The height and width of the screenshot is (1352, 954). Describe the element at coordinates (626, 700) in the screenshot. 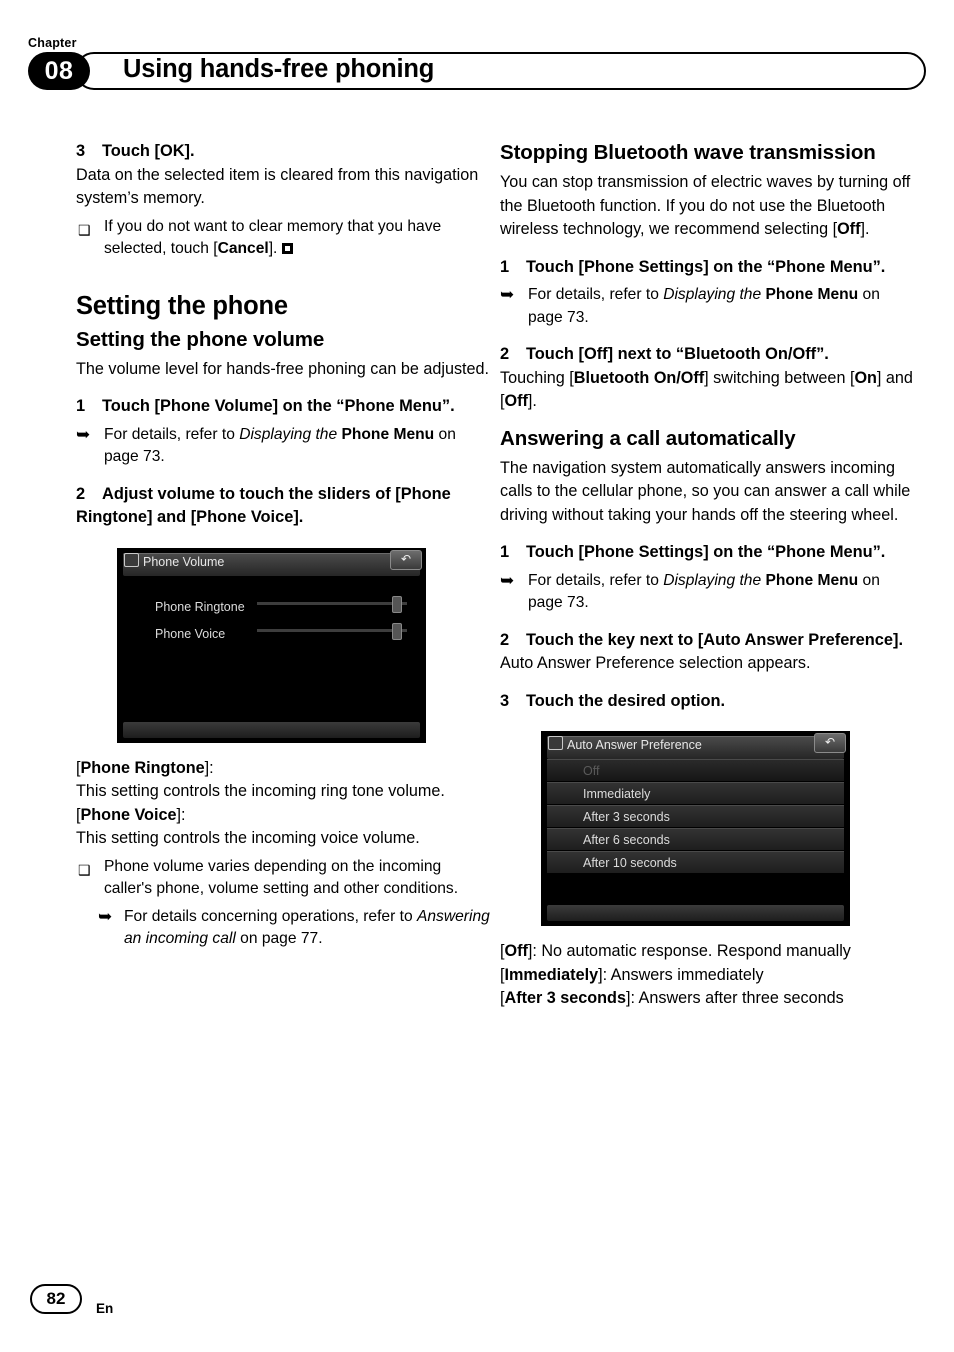

I see `answering-step-3-text: Touch the desired option.` at that location.